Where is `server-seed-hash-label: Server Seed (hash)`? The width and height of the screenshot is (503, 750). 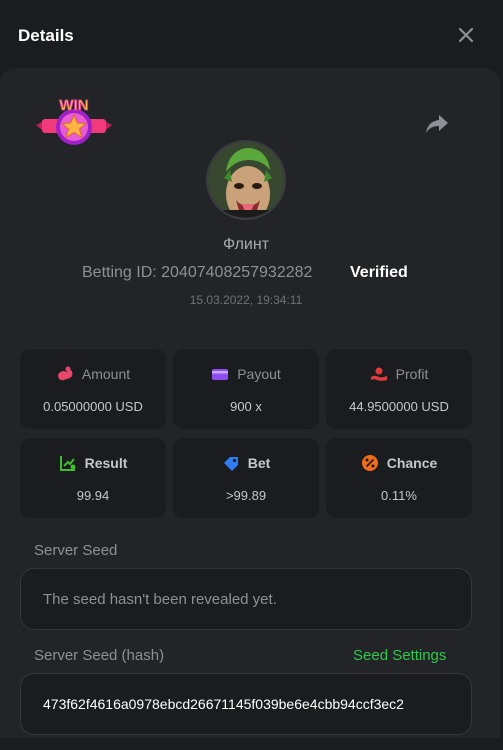
server-seed-hash-label: Server Seed (hash) is located at coordinates (99, 655).